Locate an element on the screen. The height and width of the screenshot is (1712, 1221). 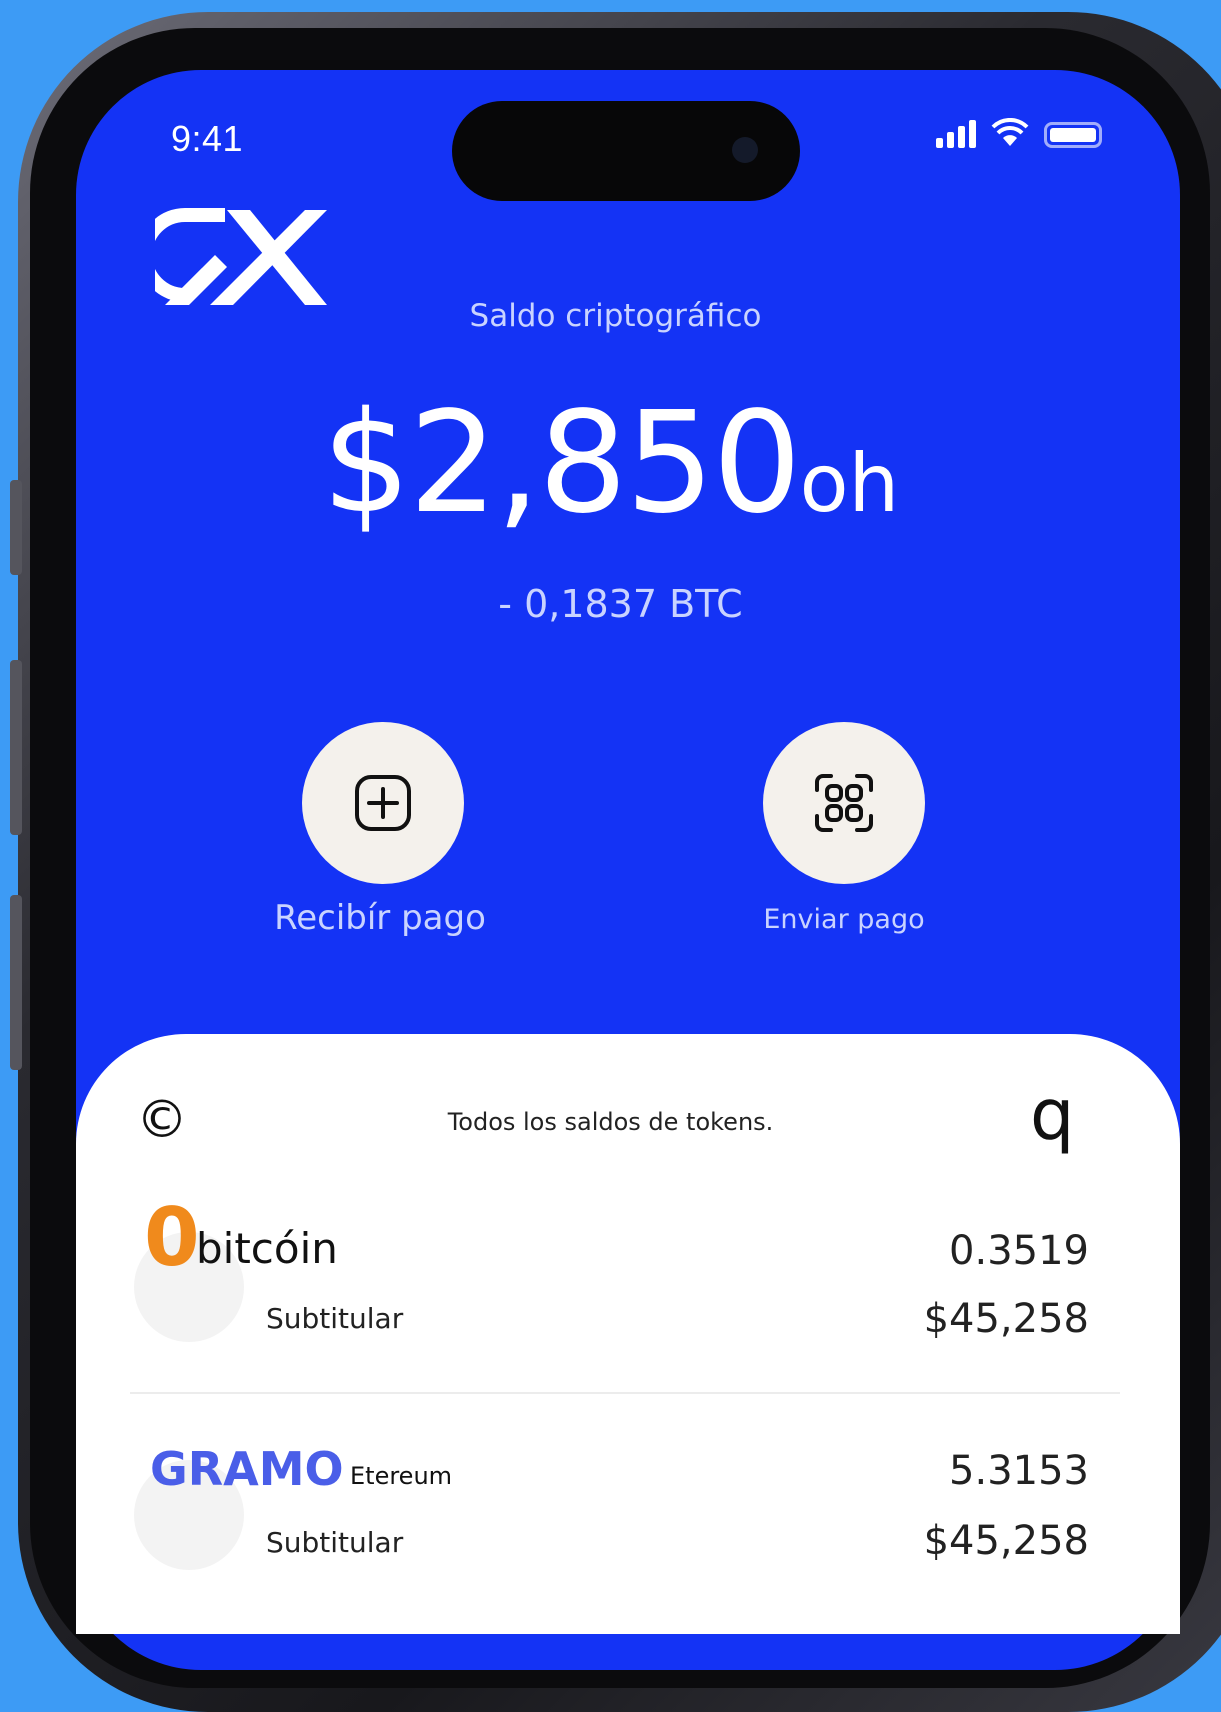
receive-payment-label: Recibír pago is located at coordinates (380, 918).